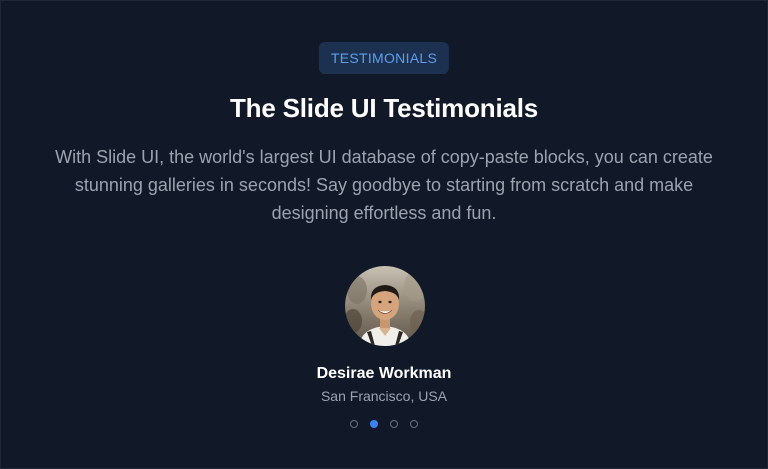 The image size is (768, 469). Describe the element at coordinates (384, 58) in the screenshot. I see `section-badge: TESTIMONIALS` at that location.